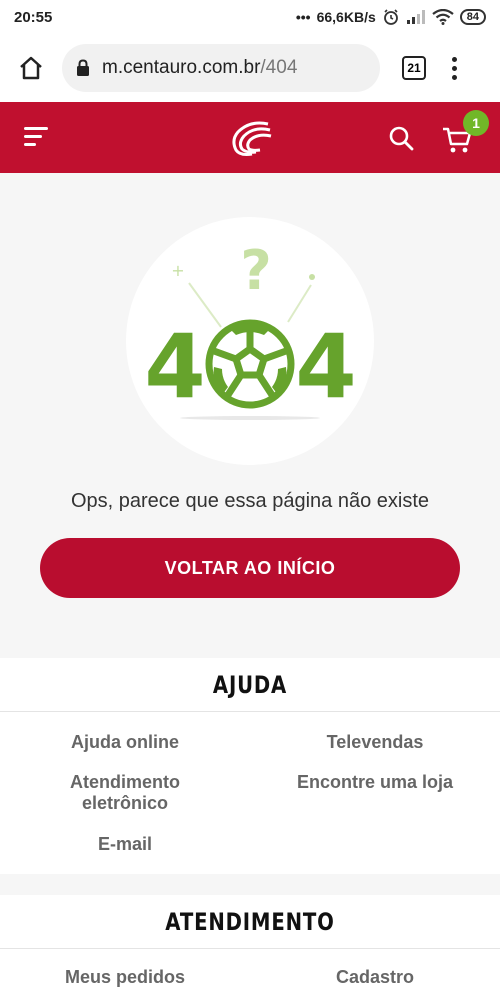 This screenshot has height=1000, width=500. I want to click on error-404-illustration: ? + 4 4, so click(250, 329).